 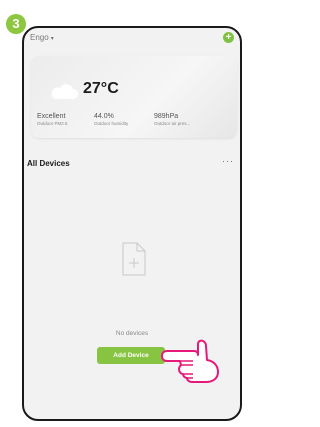 I want to click on add-device-button: Add Device, so click(x=131, y=355).